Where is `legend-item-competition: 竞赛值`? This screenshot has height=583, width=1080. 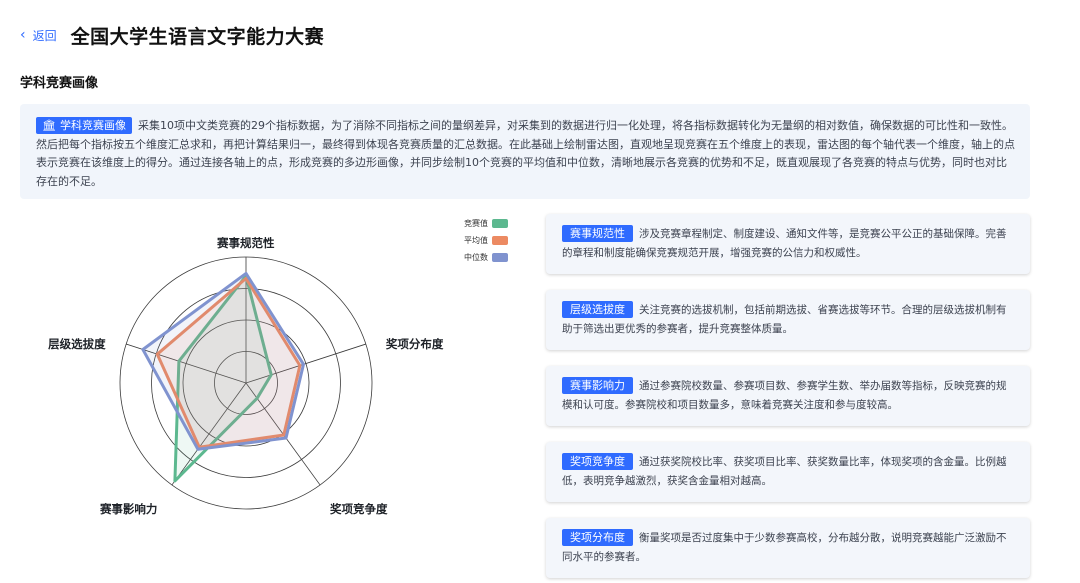
legend-item-competition: 竞赛值 is located at coordinates (484, 223).